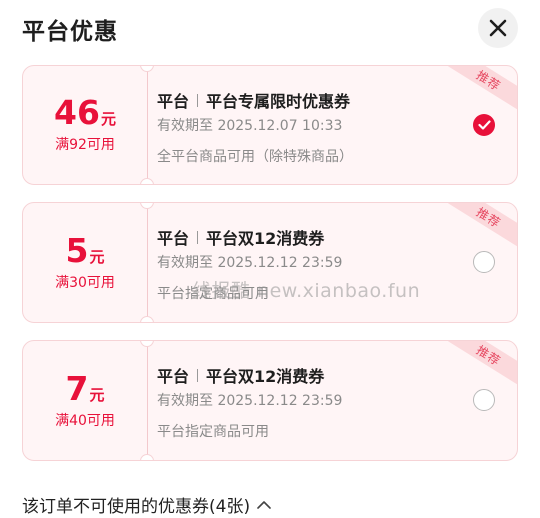 This screenshot has height=518, width=540. What do you see at coordinates (77, 250) in the screenshot?
I see `coupon-amount: 5` at bounding box center [77, 250].